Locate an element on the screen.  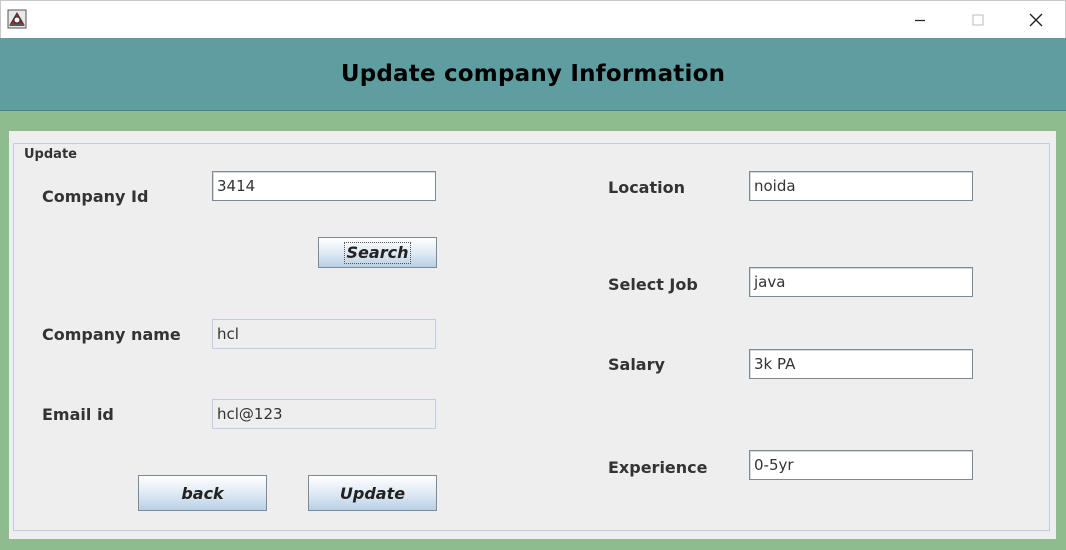
search-button: Search is located at coordinates (377, 252).